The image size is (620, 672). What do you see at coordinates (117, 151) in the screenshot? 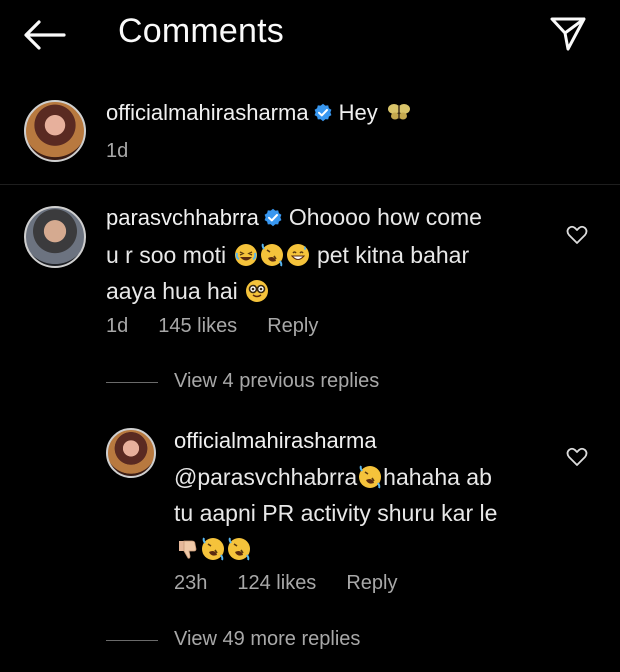
I see `caption-timestamp: 1d` at bounding box center [117, 151].